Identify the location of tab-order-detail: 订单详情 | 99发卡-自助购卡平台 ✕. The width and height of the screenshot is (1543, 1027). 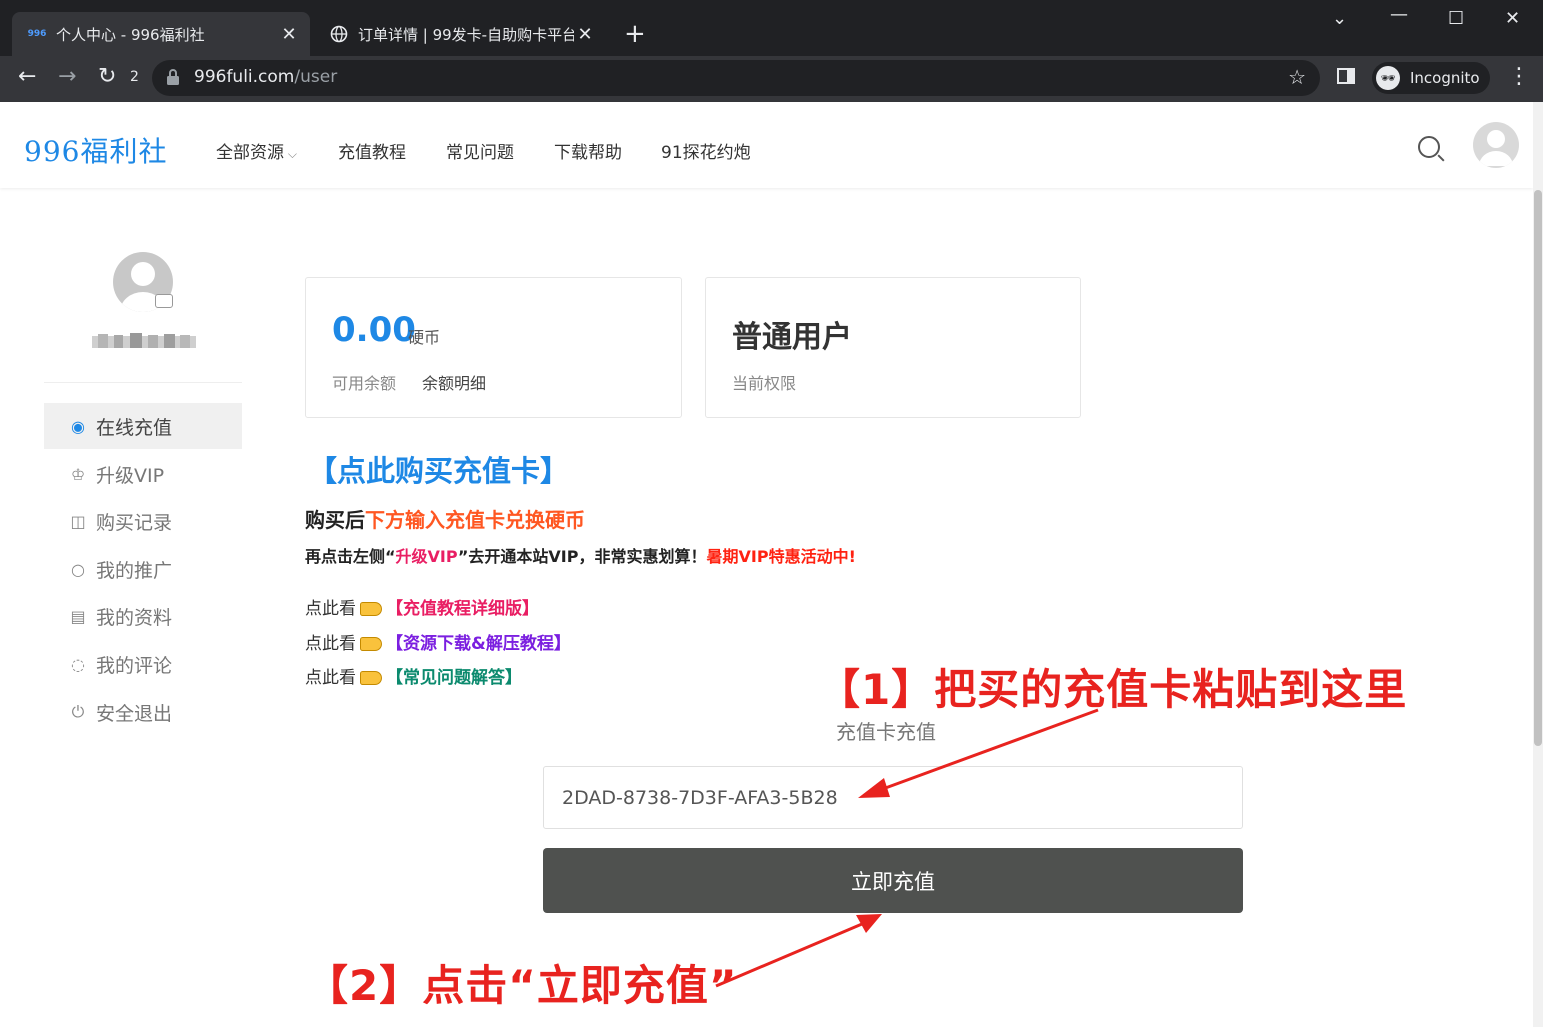
(460, 34).